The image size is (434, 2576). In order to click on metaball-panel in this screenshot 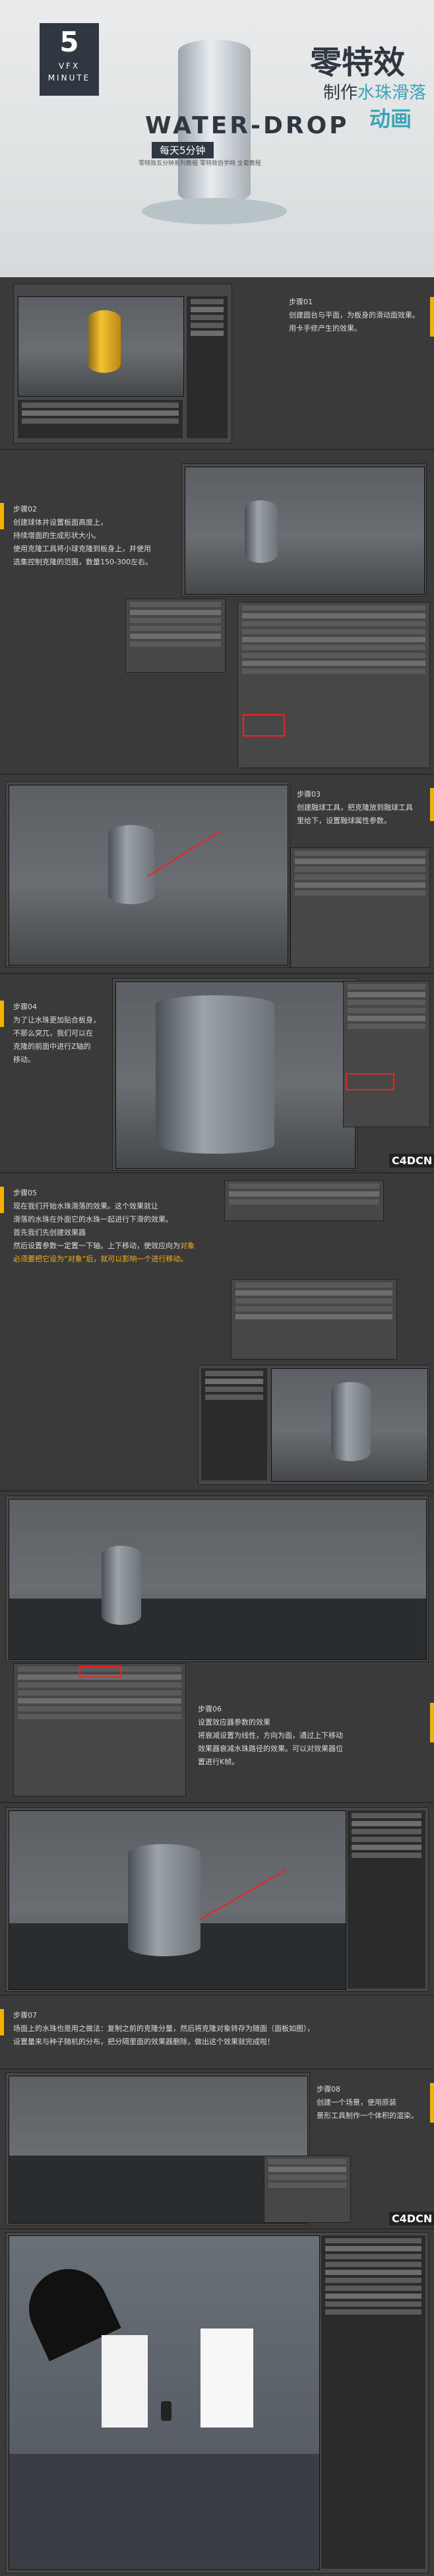, I will do `click(360, 907)`.